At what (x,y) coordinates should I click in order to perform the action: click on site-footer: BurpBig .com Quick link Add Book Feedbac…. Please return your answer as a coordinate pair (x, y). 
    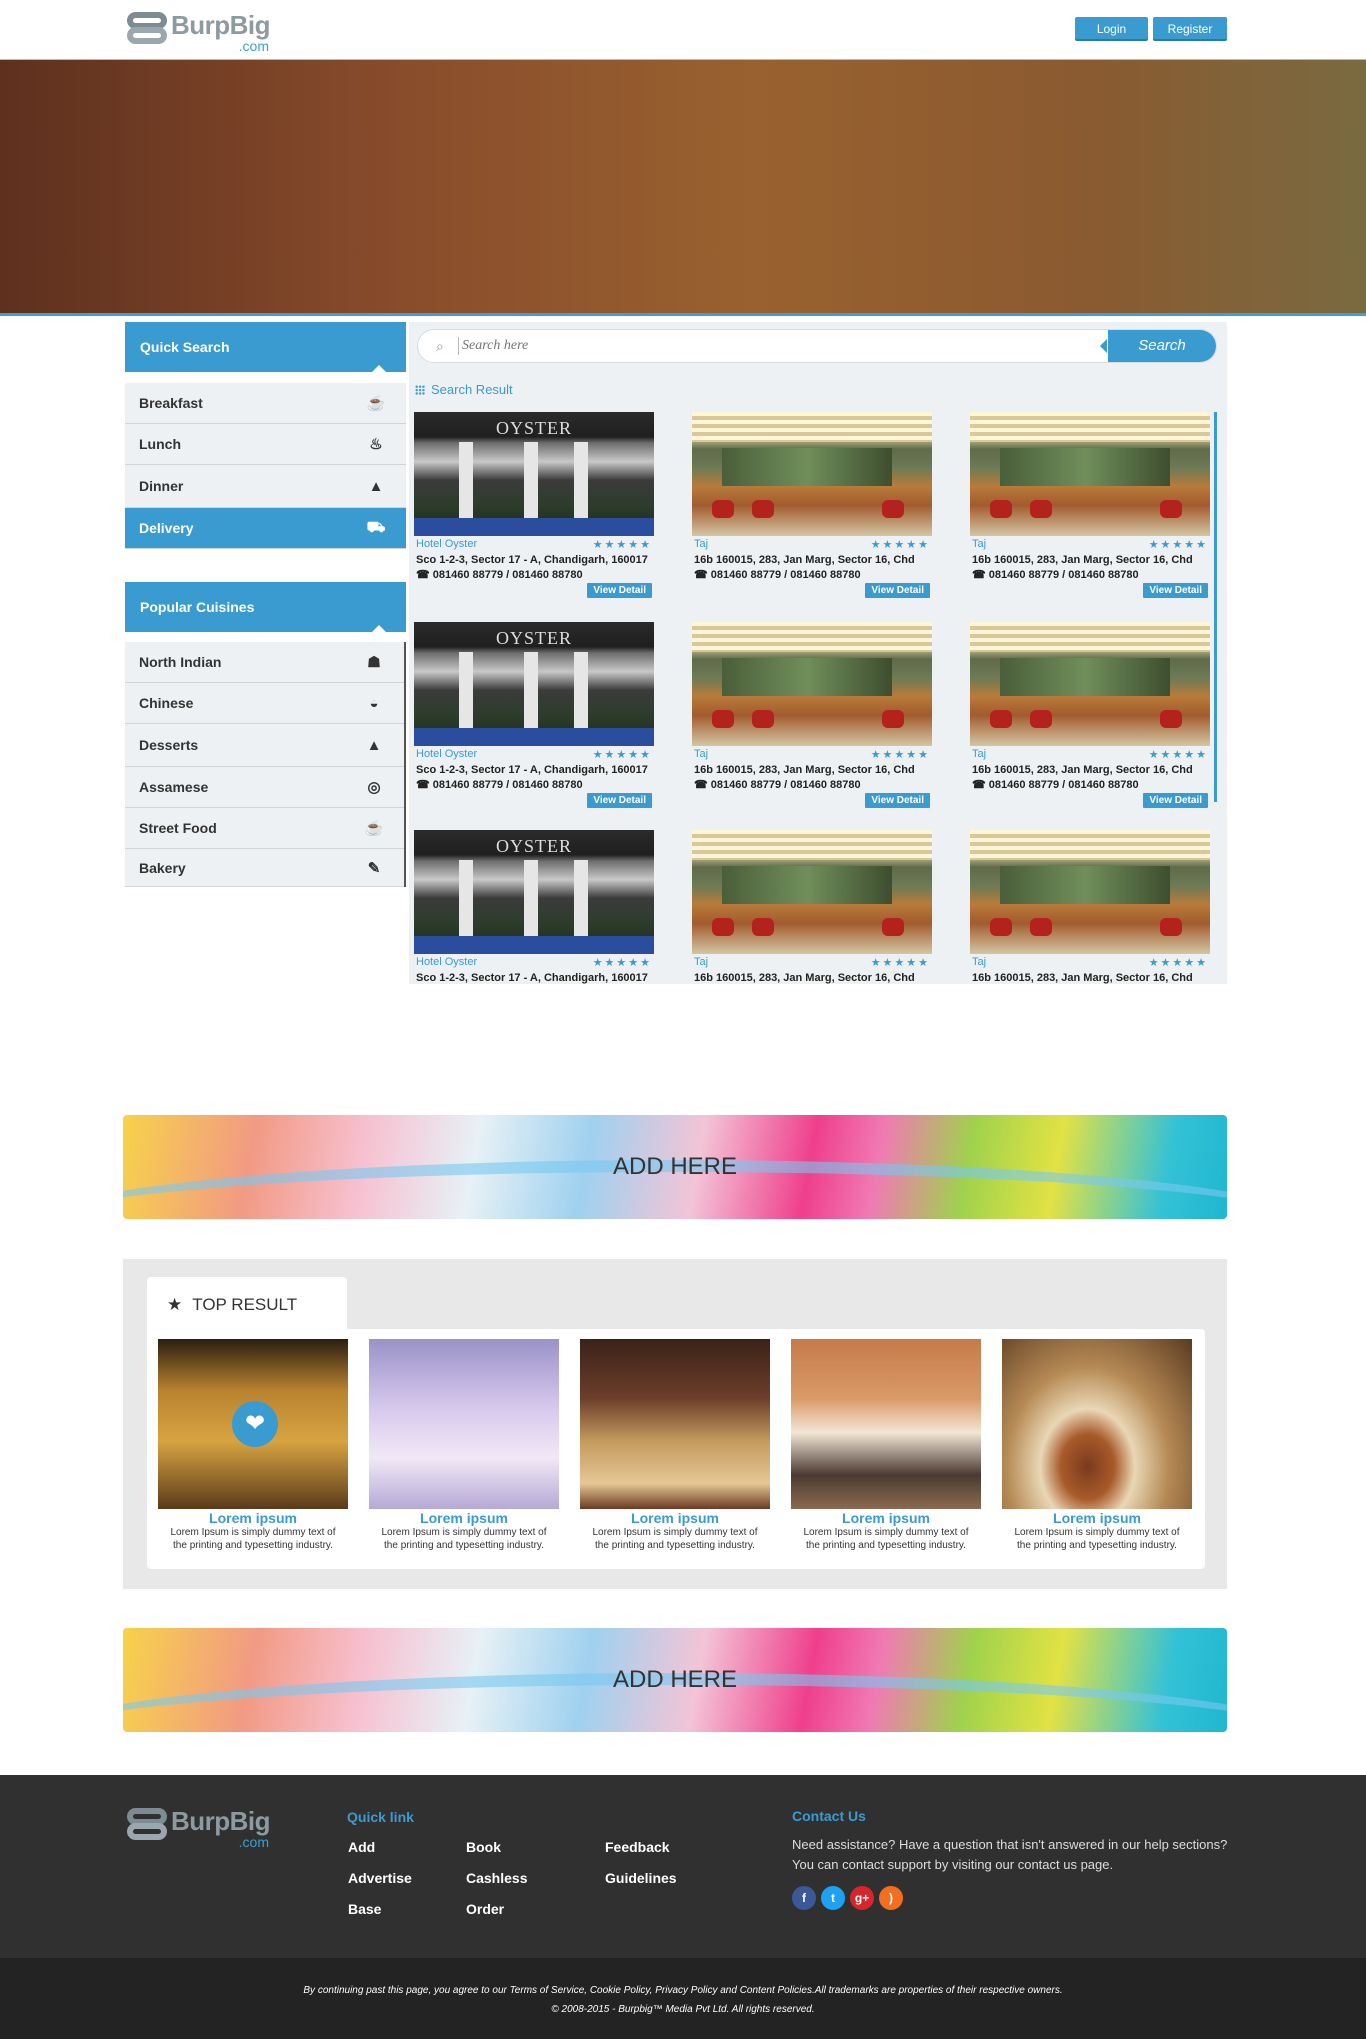
    Looking at the image, I should click on (683, 1866).